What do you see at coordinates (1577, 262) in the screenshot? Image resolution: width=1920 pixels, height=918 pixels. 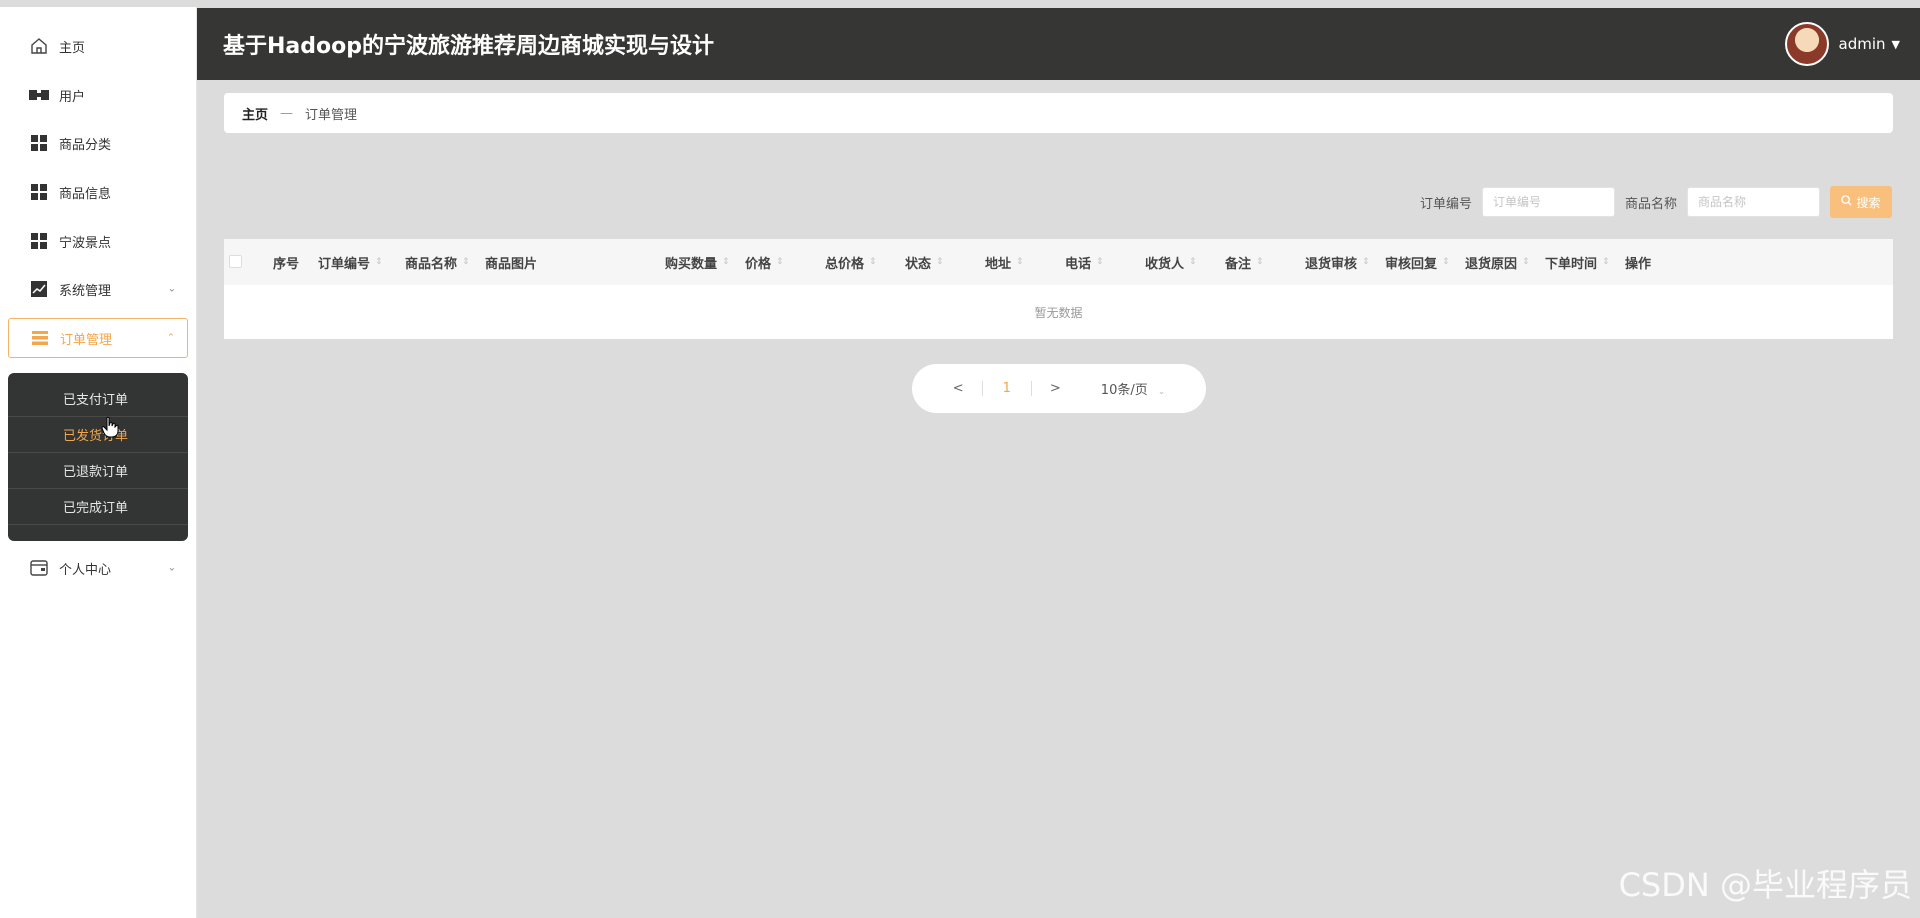 I see `column-header: 下单时间 ⇕` at bounding box center [1577, 262].